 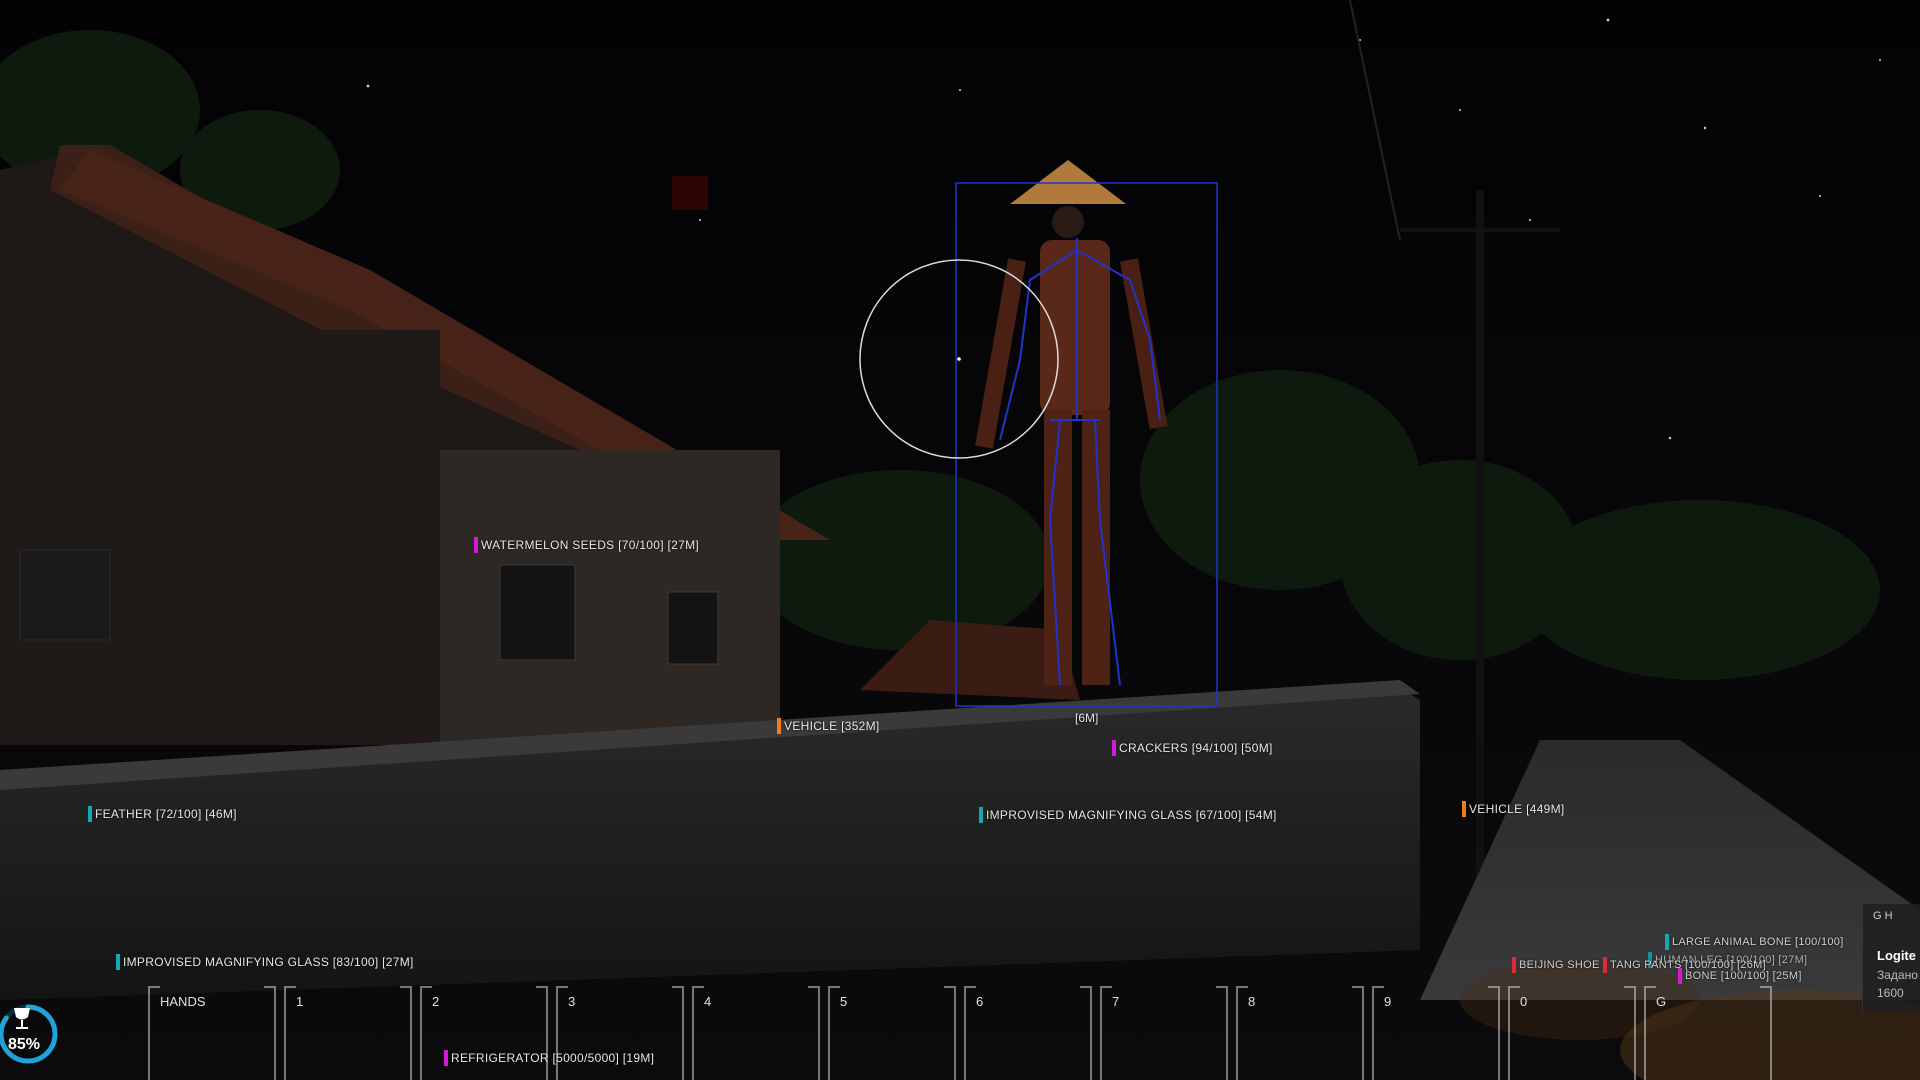 I want to click on hotbar-slot-g: G, so click(x=1708, y=1033).